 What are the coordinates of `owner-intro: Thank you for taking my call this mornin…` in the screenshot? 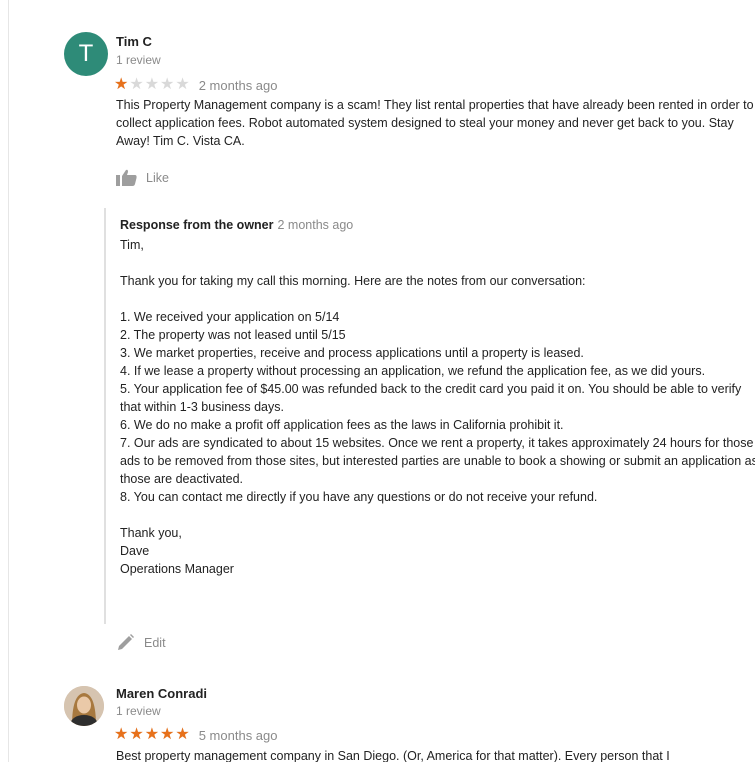 It's located at (353, 281).